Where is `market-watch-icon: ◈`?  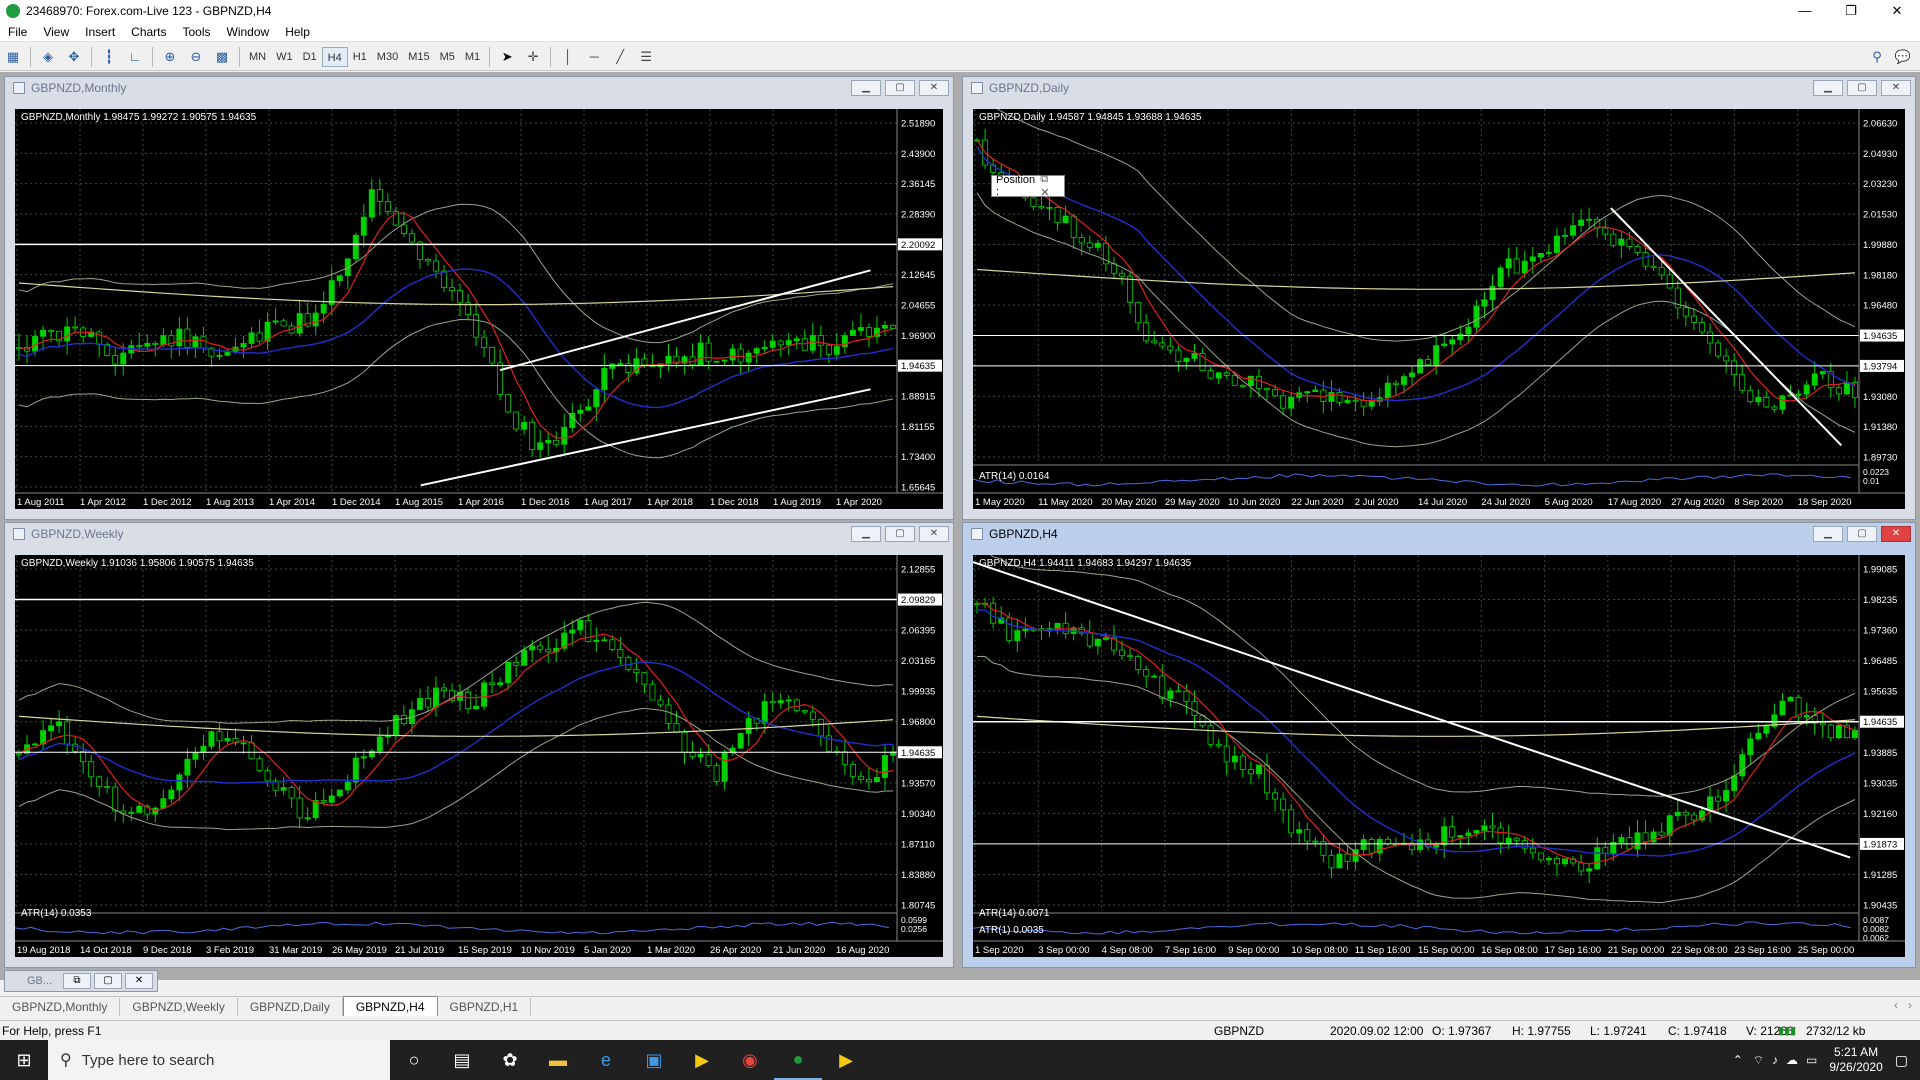
market-watch-icon: ◈ is located at coordinates (48, 57).